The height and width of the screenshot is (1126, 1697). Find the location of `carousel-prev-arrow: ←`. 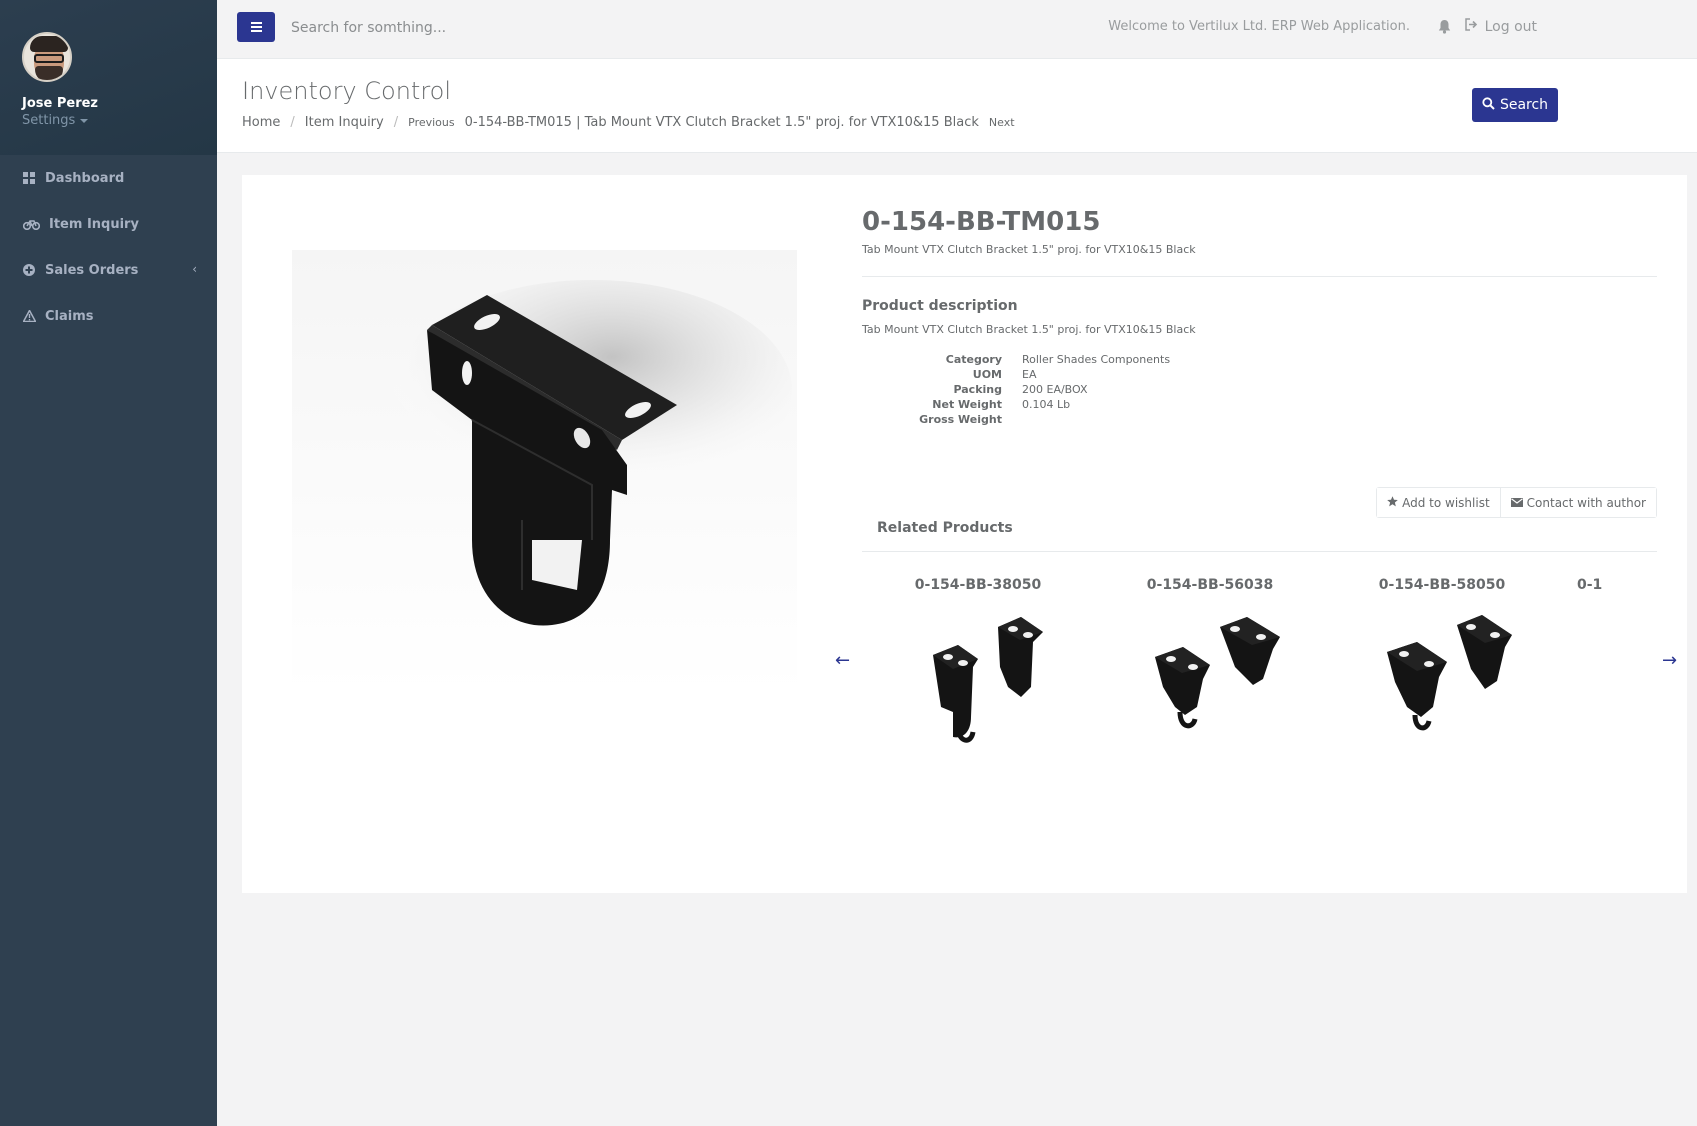

carousel-prev-arrow: ← is located at coordinates (842, 660).